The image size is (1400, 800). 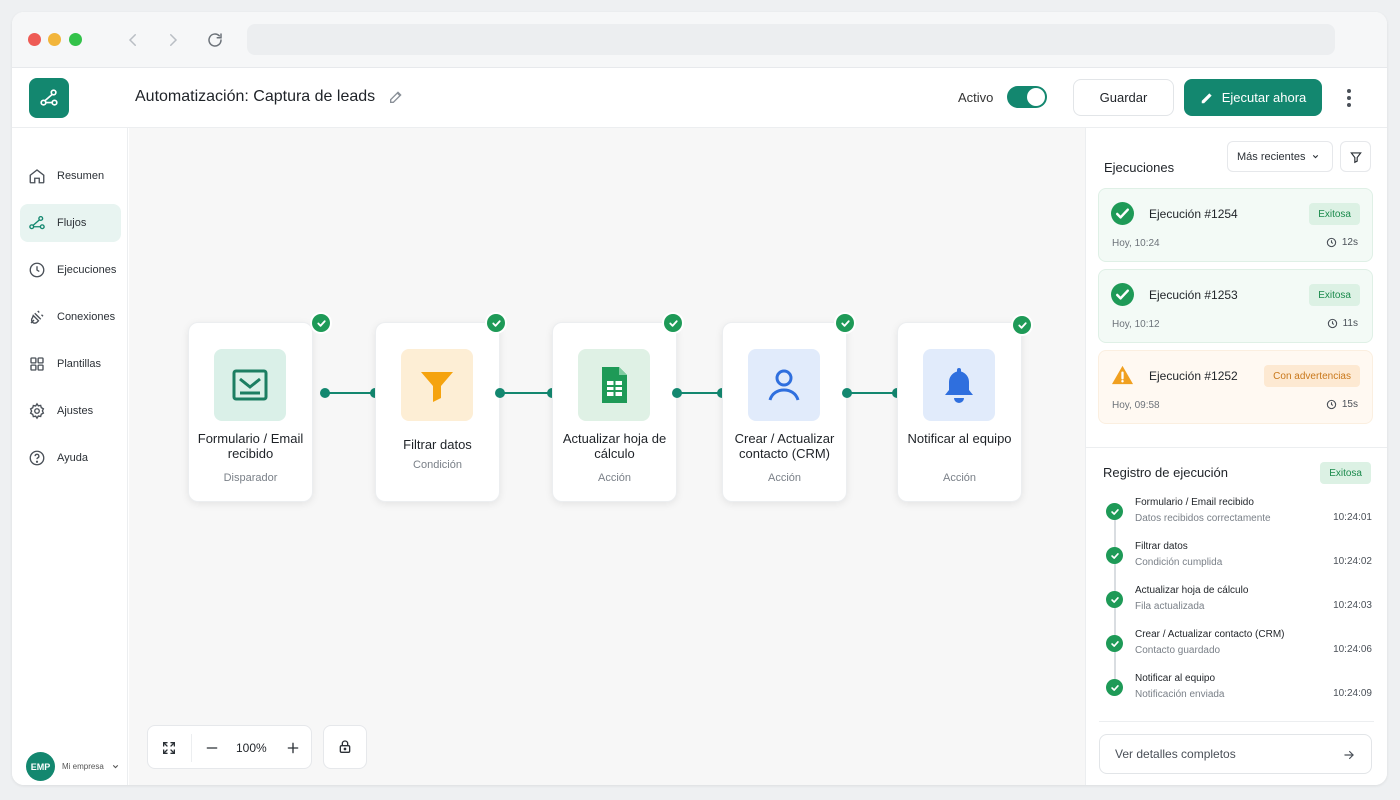 I want to click on address-bar, so click(x=791, y=39).